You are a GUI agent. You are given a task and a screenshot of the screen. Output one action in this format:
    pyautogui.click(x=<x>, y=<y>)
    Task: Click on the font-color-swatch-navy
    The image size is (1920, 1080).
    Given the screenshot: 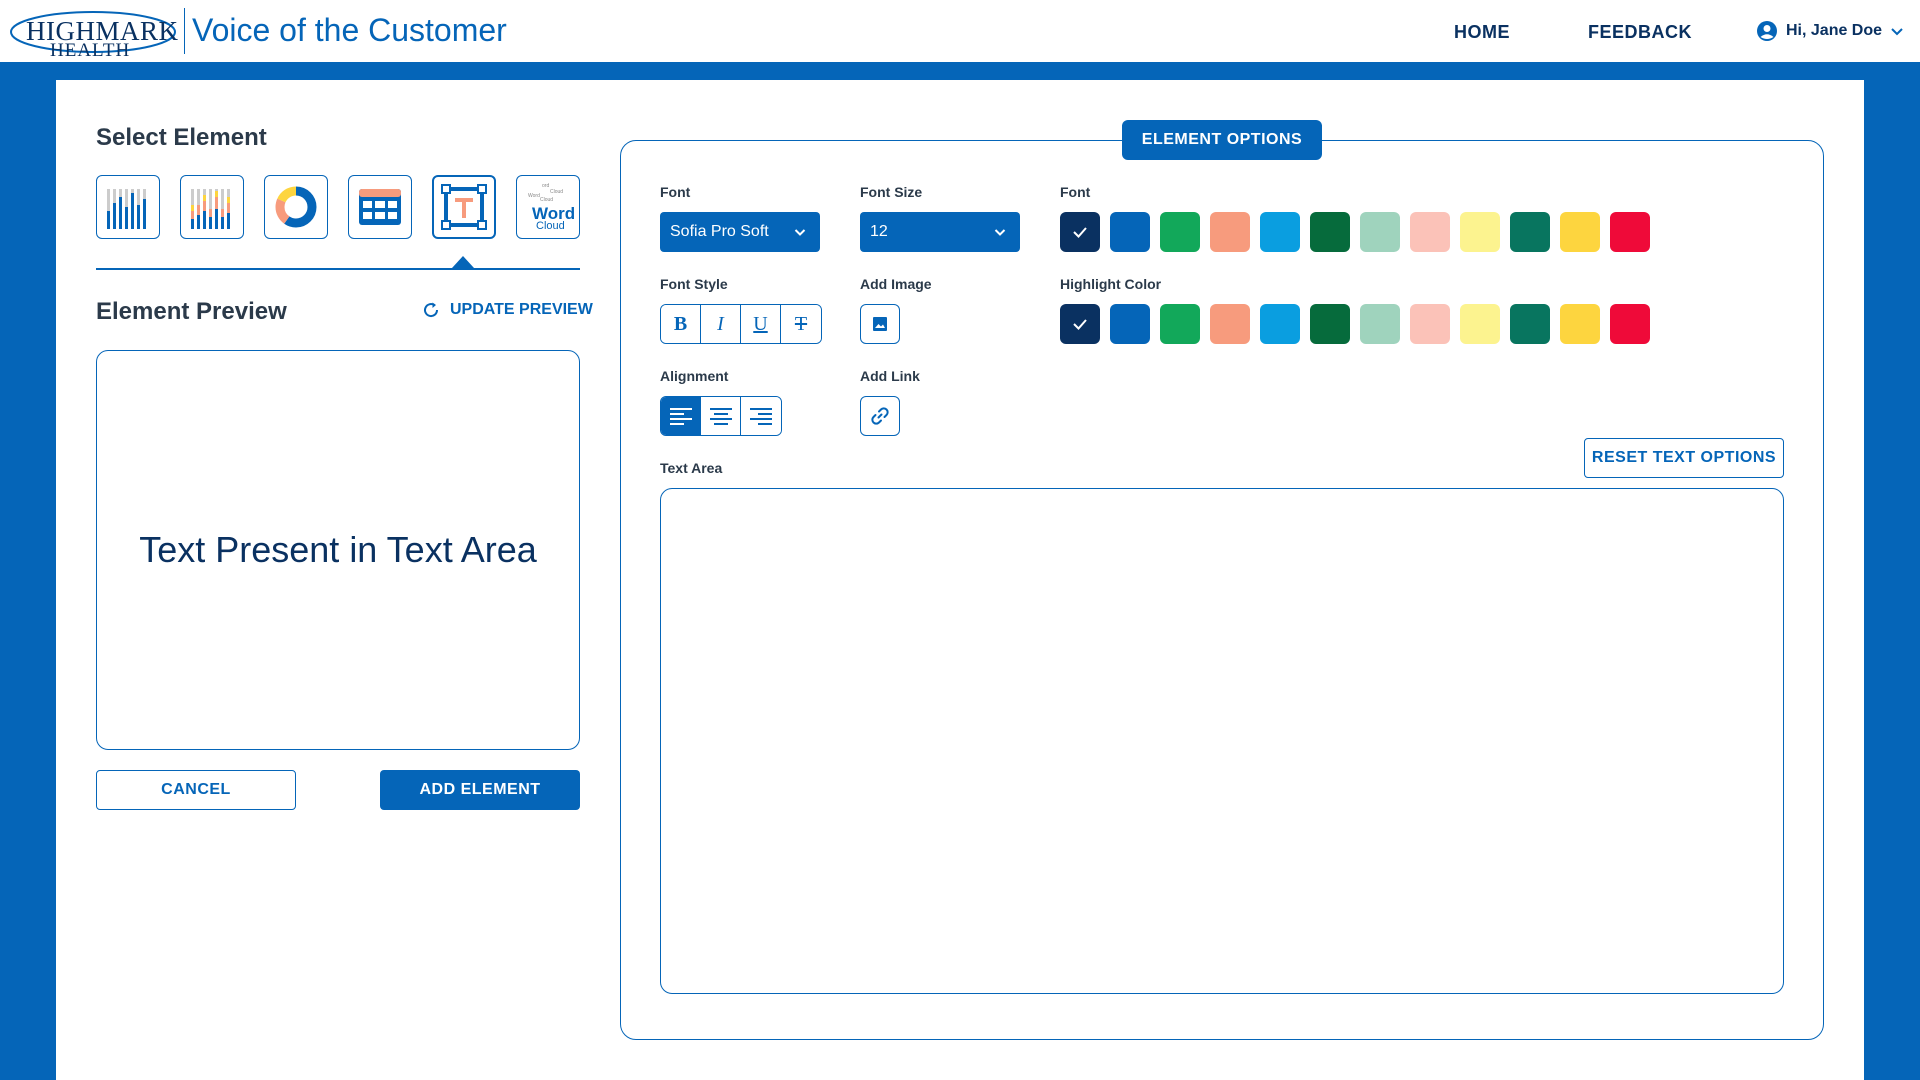 What is the action you would take?
    pyautogui.click(x=1080, y=232)
    